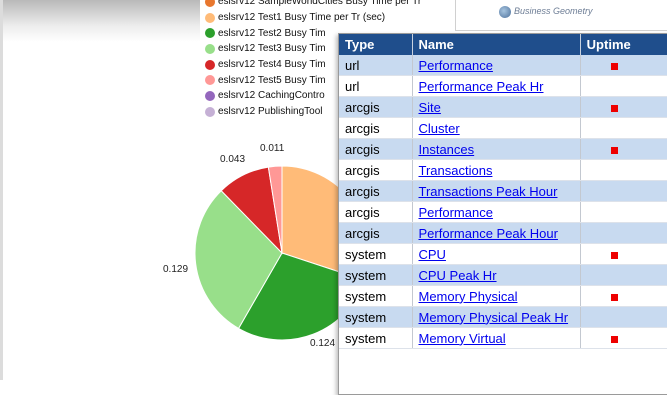 Image resolution: width=667 pixels, height=395 pixels. I want to click on monitor-link: Memory Virtual, so click(462, 338).